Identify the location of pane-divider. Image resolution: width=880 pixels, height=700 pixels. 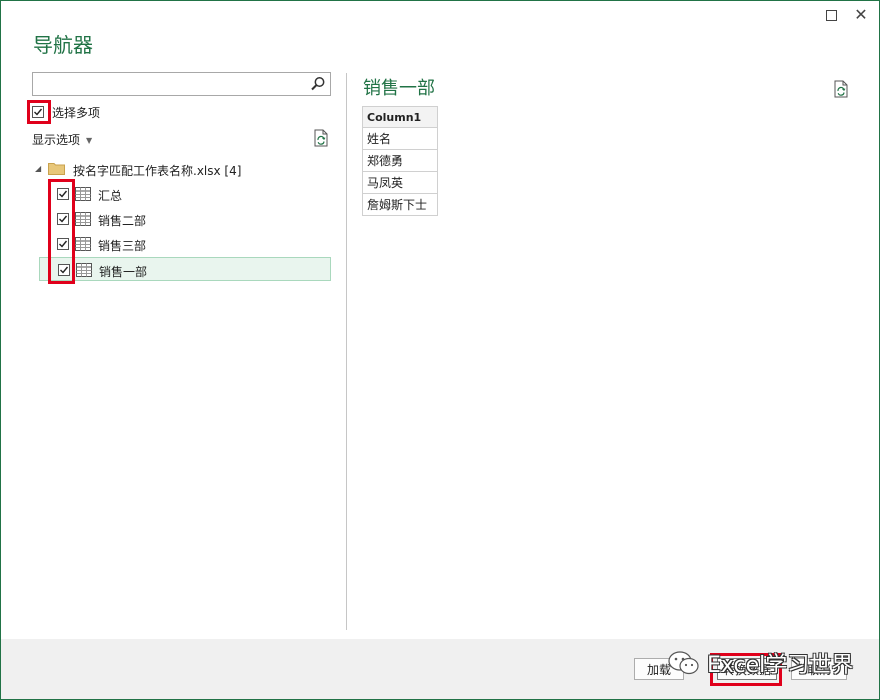
(346, 351).